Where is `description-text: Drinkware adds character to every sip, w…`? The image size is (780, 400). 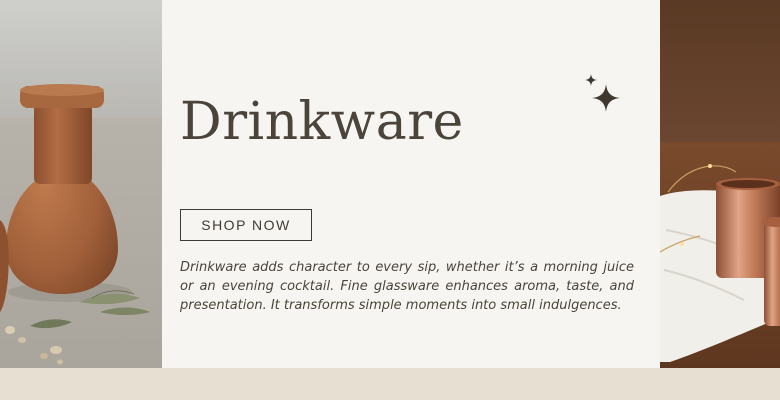 description-text: Drinkware adds character to every sip, w… is located at coordinates (407, 286).